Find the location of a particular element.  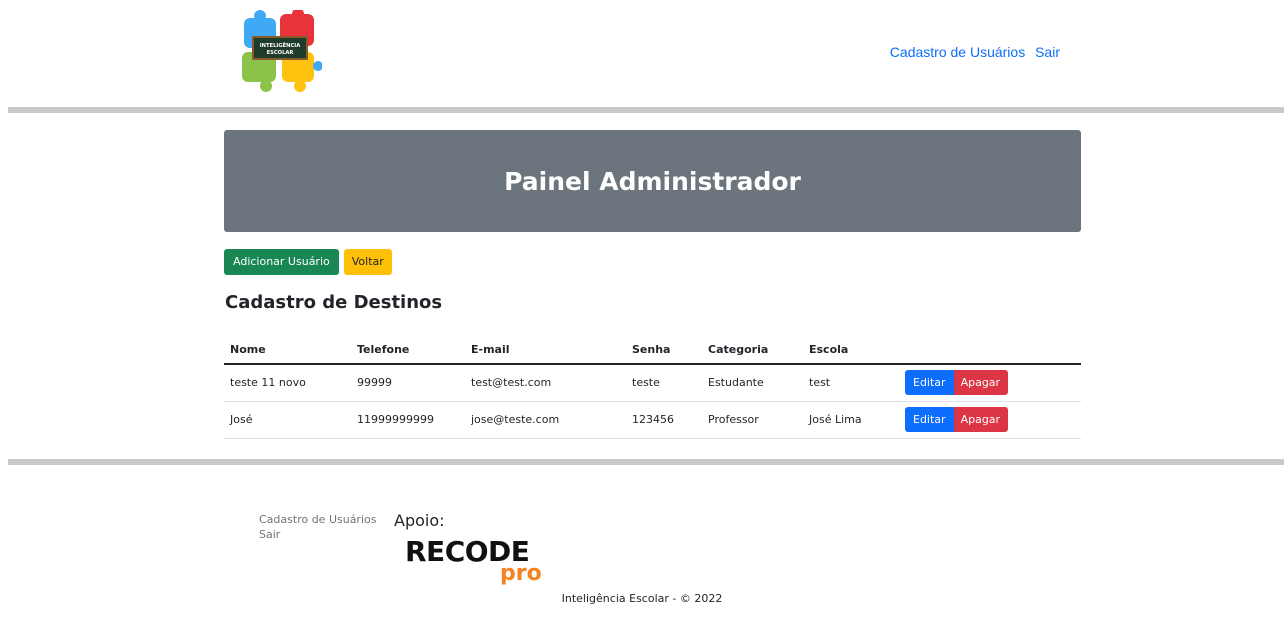

top-nav: Cadastro de Usuários Sair is located at coordinates (972, 52).